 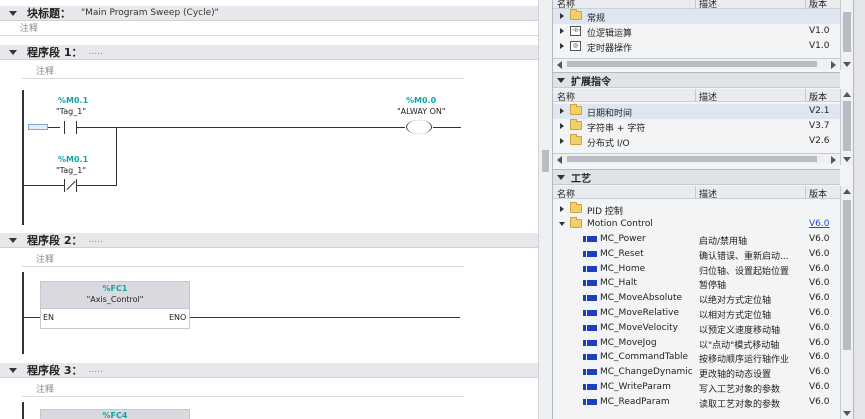 What do you see at coordinates (696, 402) in the screenshot?
I see `instruction-row: MC_ReadParam 读取工艺对象的参数 V6.0` at bounding box center [696, 402].